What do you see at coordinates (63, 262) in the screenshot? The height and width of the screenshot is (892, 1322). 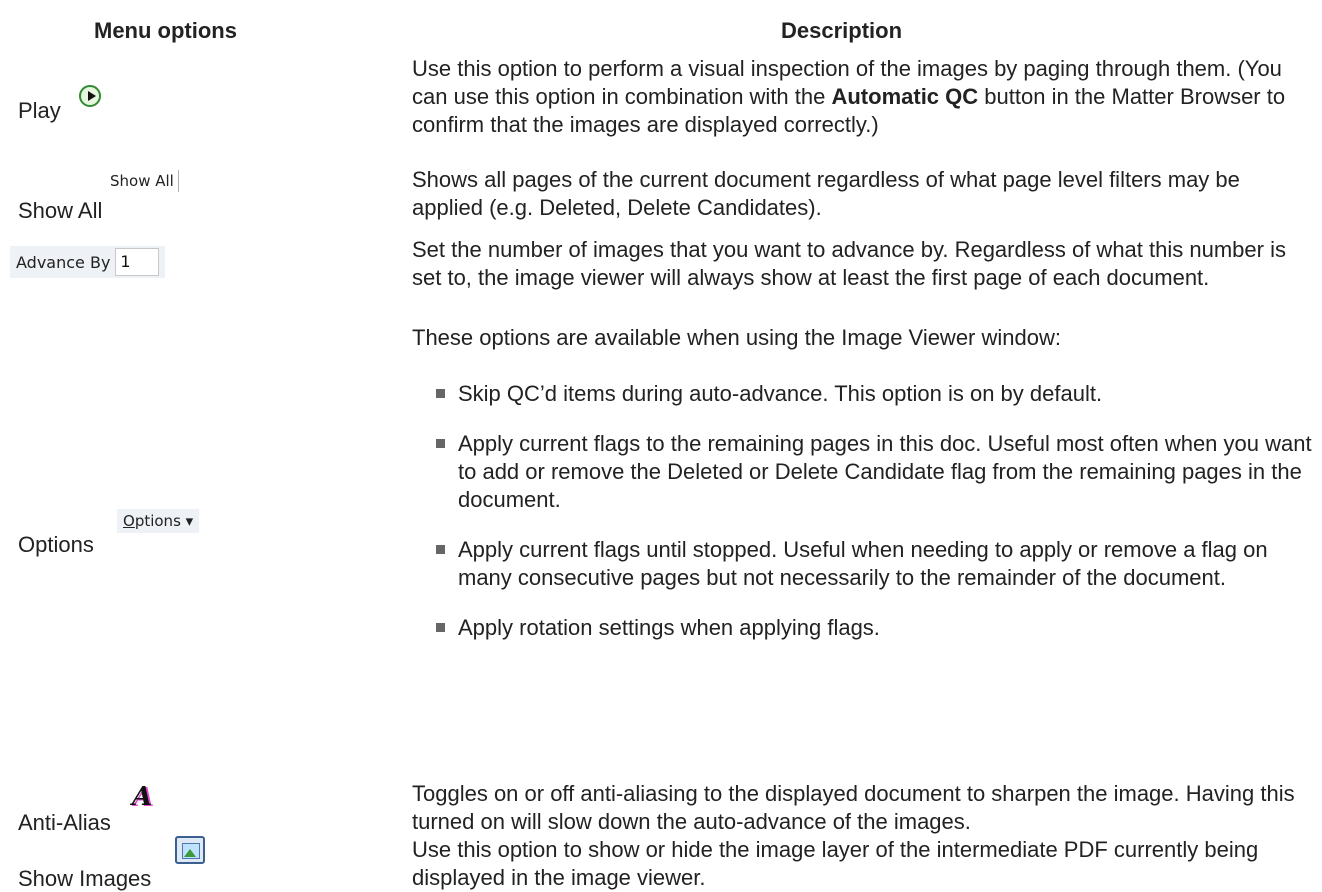 I see `advance-by-label: Advance By` at bounding box center [63, 262].